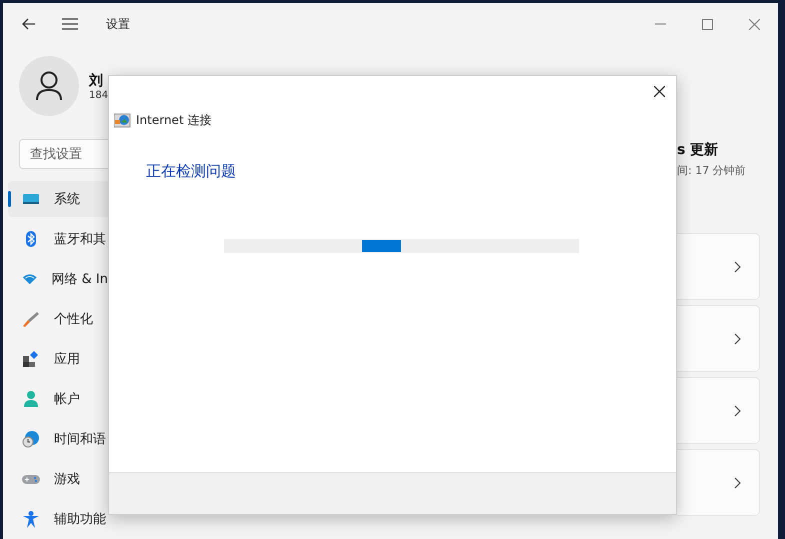 The width and height of the screenshot is (785, 539). I want to click on sidebar-item: 系统, so click(58, 199).